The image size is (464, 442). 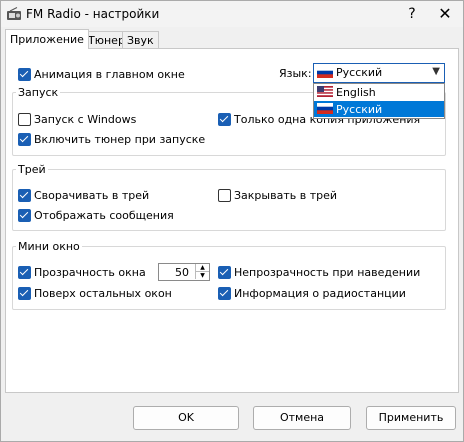 What do you see at coordinates (411, 418) in the screenshot?
I see `apply-button: Применить` at bounding box center [411, 418].